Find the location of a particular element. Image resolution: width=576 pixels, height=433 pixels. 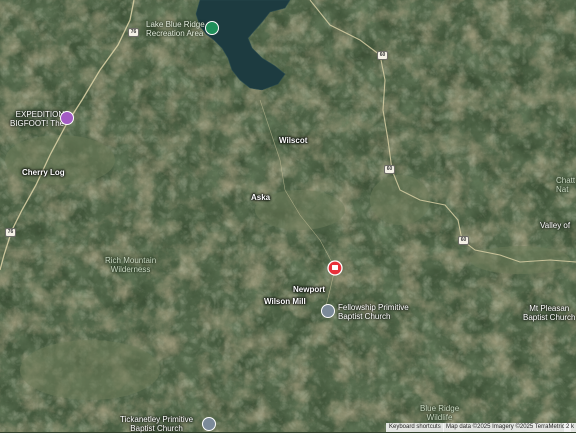

expedition-bigfoot-label: EXPEDITION BIGFOOT! The is located at coordinates (37, 119).